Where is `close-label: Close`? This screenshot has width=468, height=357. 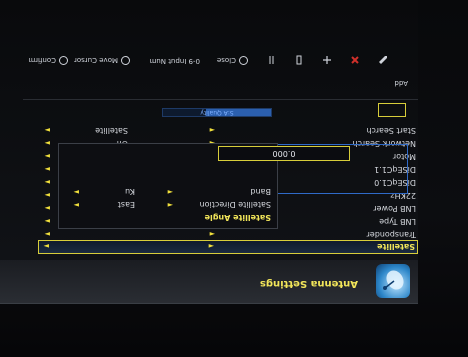 close-label: Close is located at coordinates (226, 60).